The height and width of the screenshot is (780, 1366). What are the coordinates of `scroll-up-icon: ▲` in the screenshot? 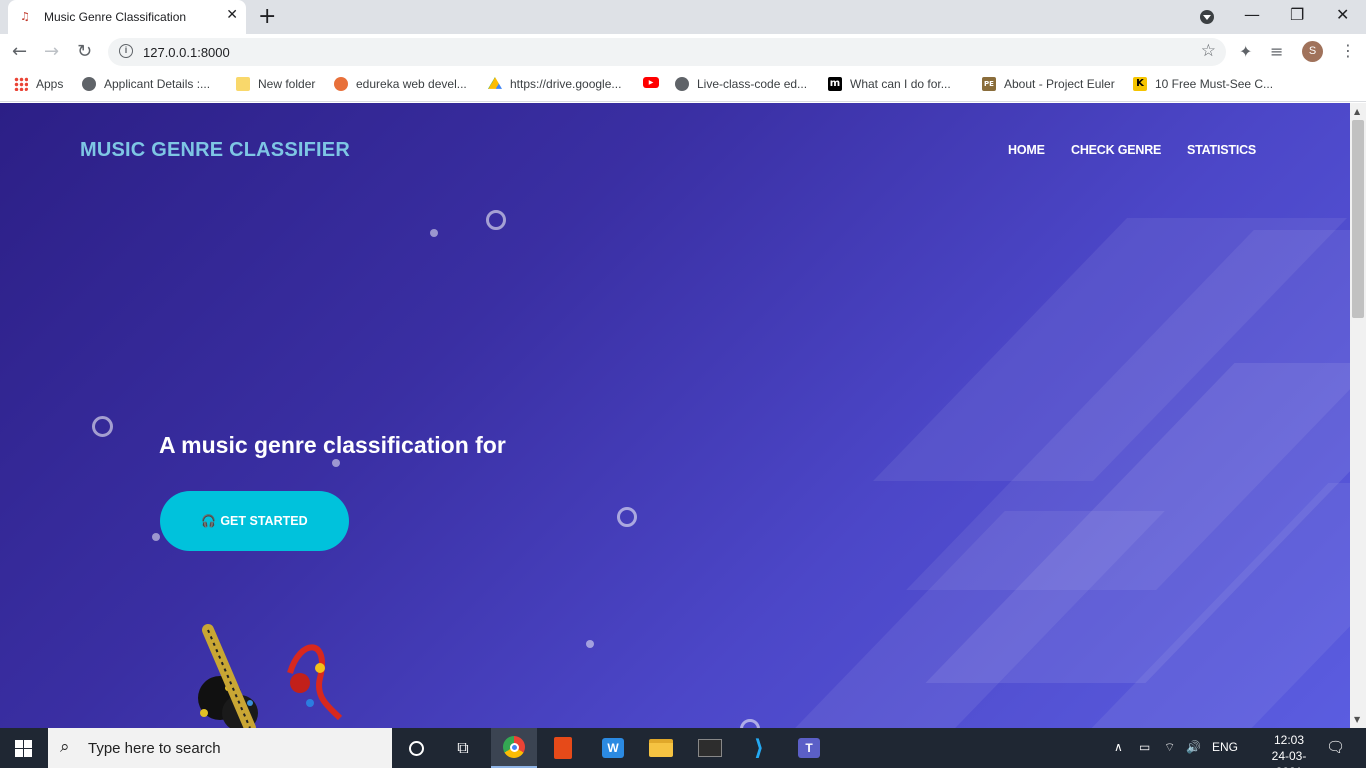 It's located at (1357, 111).